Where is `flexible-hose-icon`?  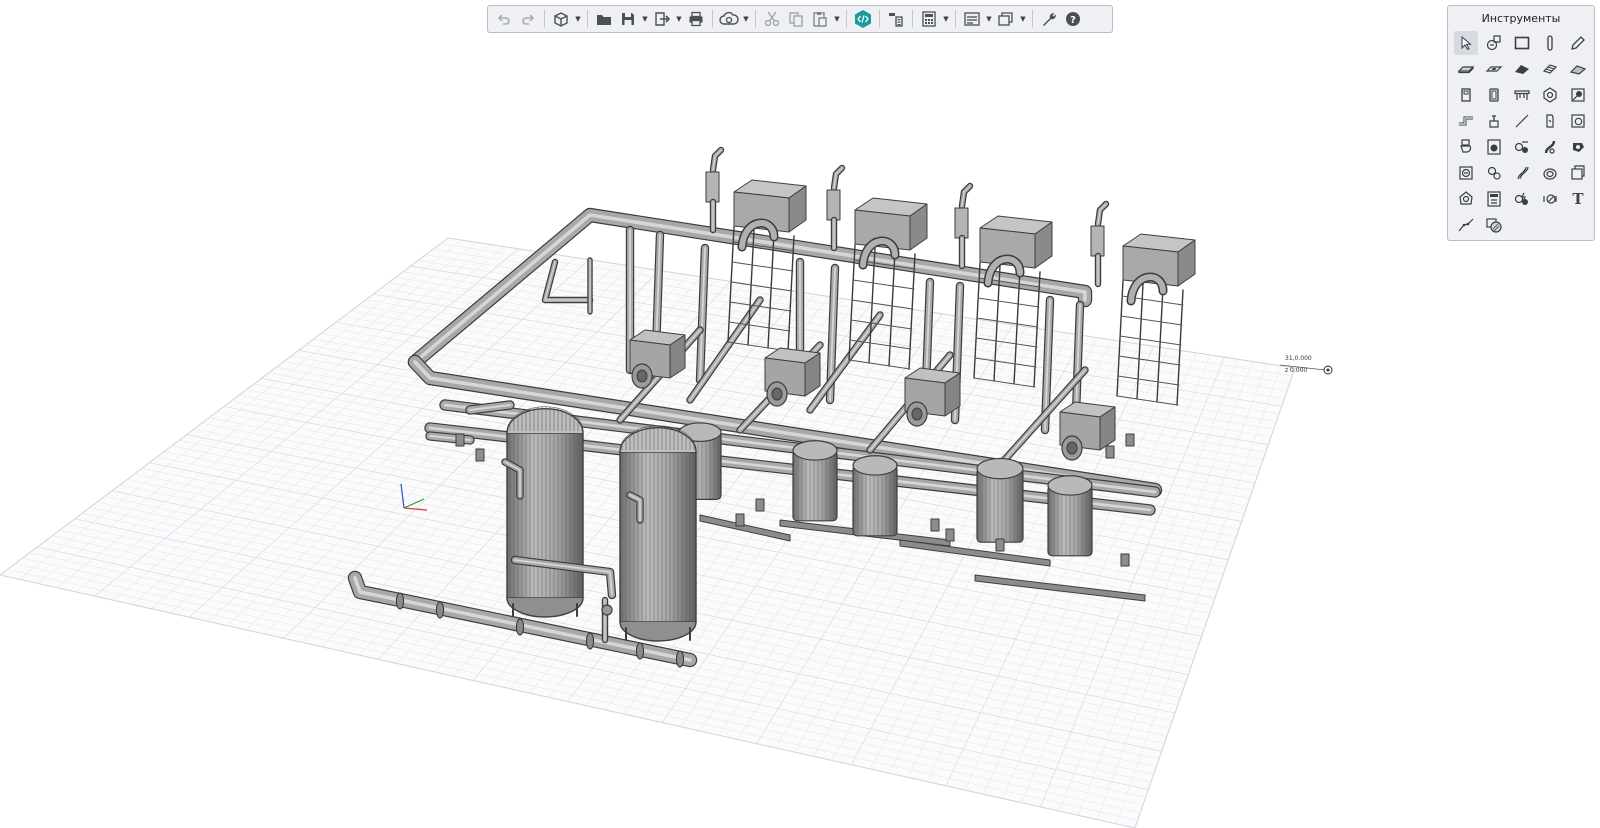
flexible-hose-icon is located at coordinates (1522, 173).